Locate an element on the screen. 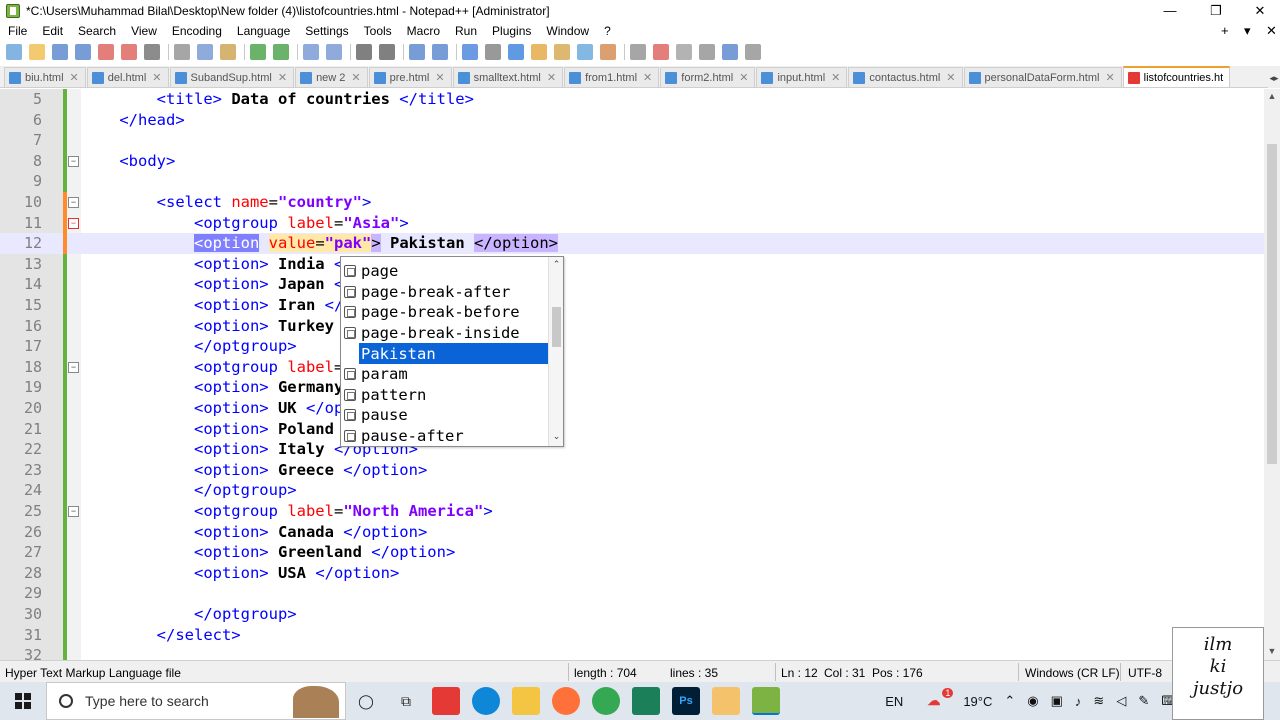 The image size is (1280, 720). paste-icon is located at coordinates (228, 52).